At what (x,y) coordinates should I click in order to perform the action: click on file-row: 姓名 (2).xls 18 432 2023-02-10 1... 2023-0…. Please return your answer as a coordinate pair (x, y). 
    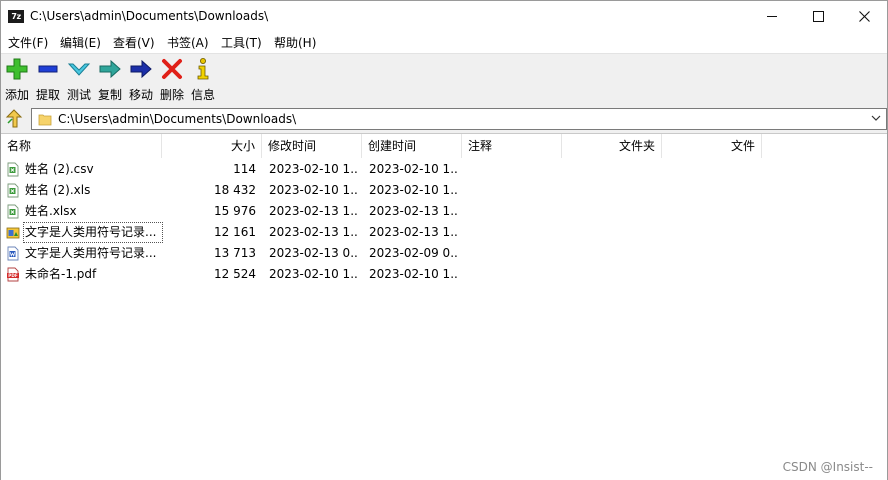
    Looking at the image, I should click on (444, 190).